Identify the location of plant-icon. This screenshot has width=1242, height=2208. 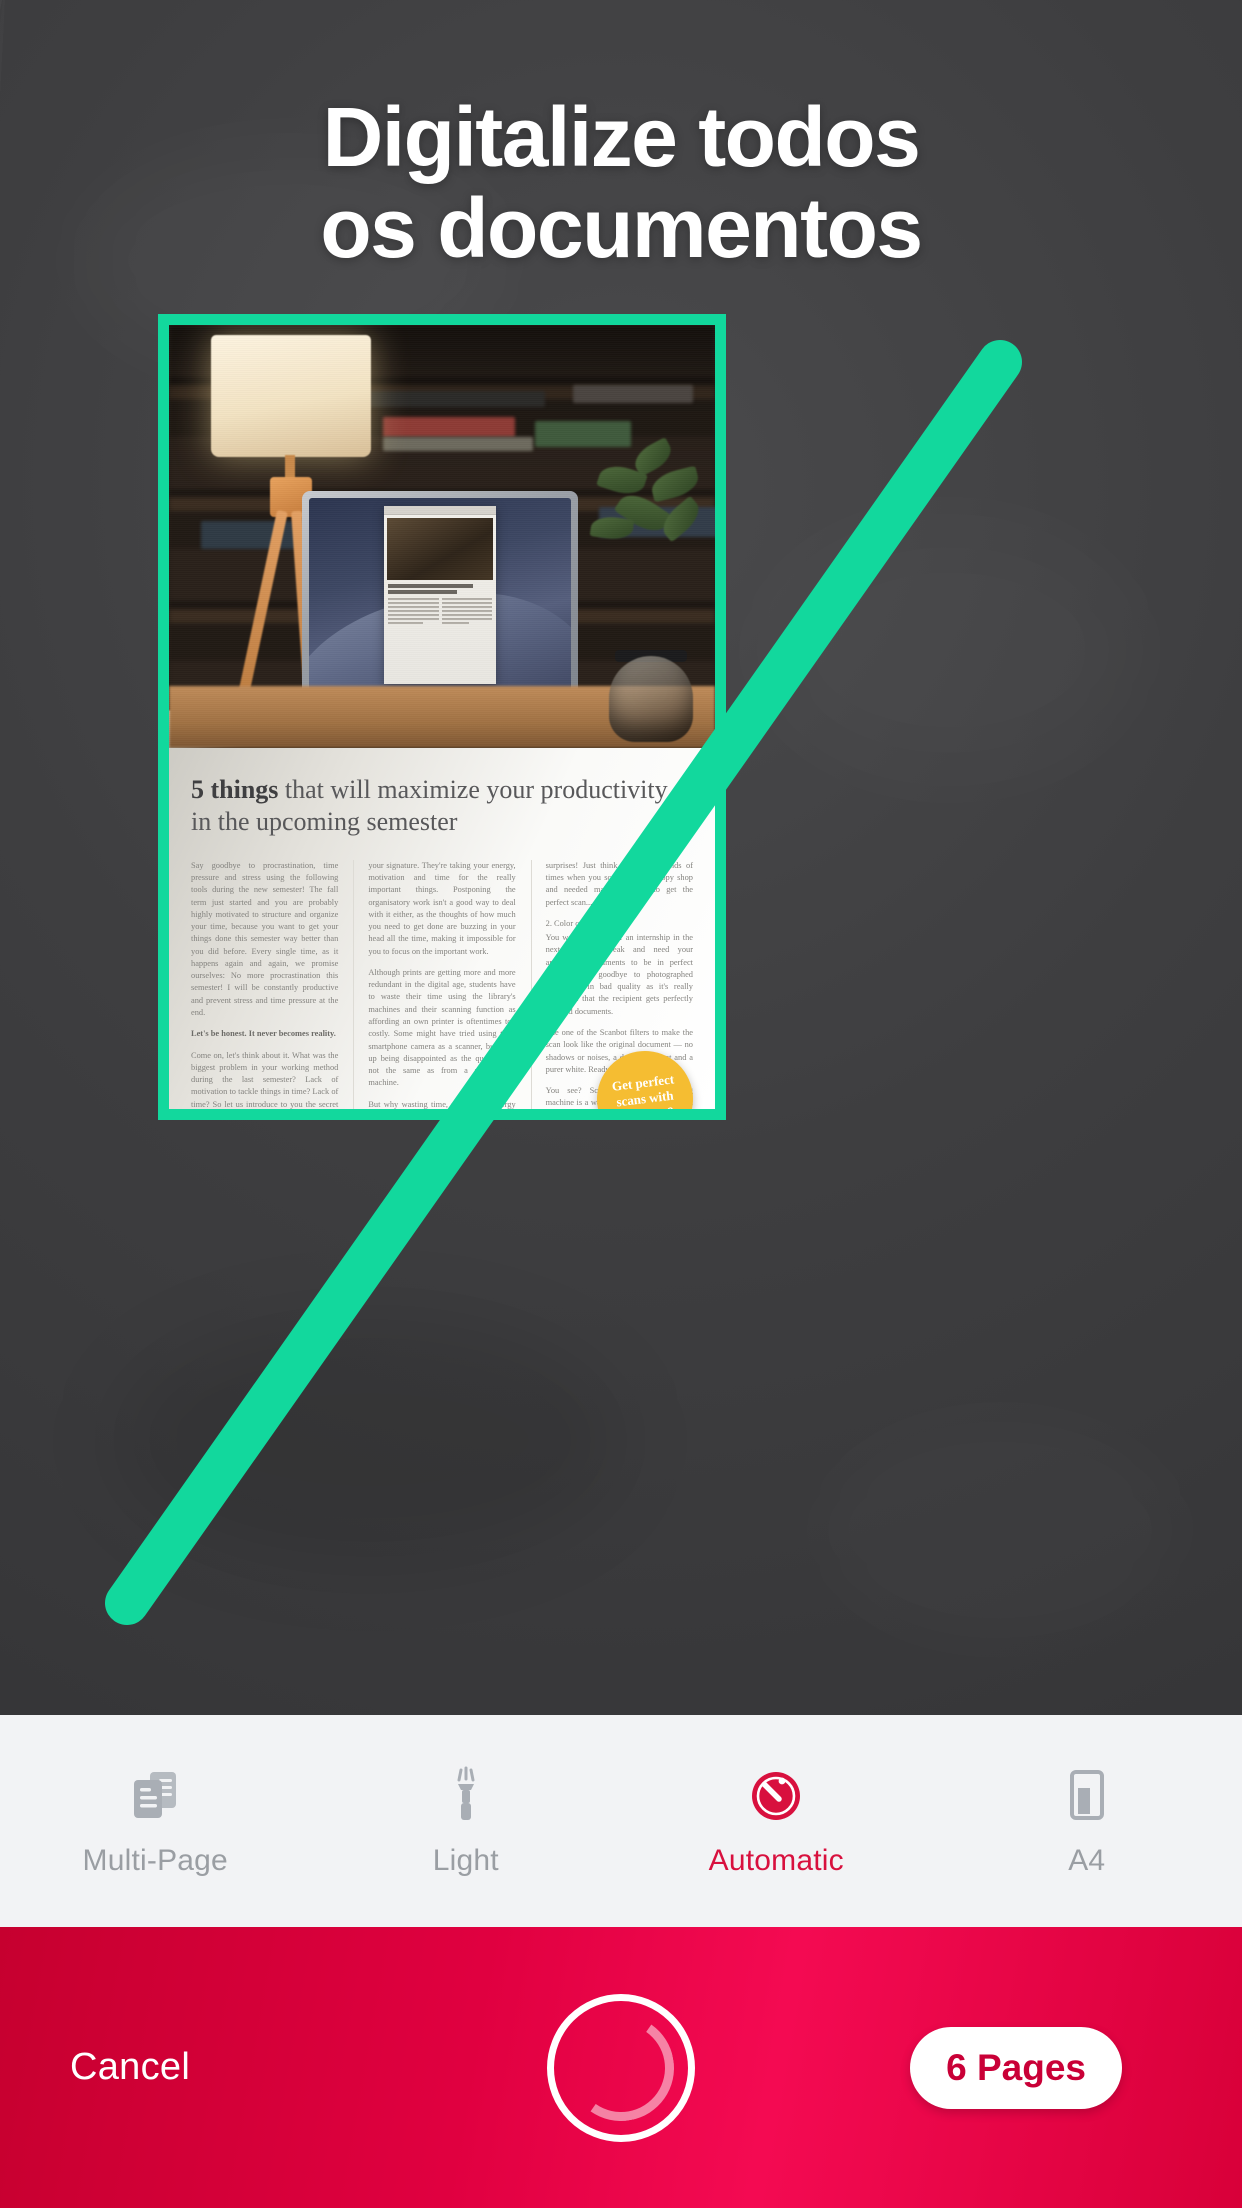
(648, 505).